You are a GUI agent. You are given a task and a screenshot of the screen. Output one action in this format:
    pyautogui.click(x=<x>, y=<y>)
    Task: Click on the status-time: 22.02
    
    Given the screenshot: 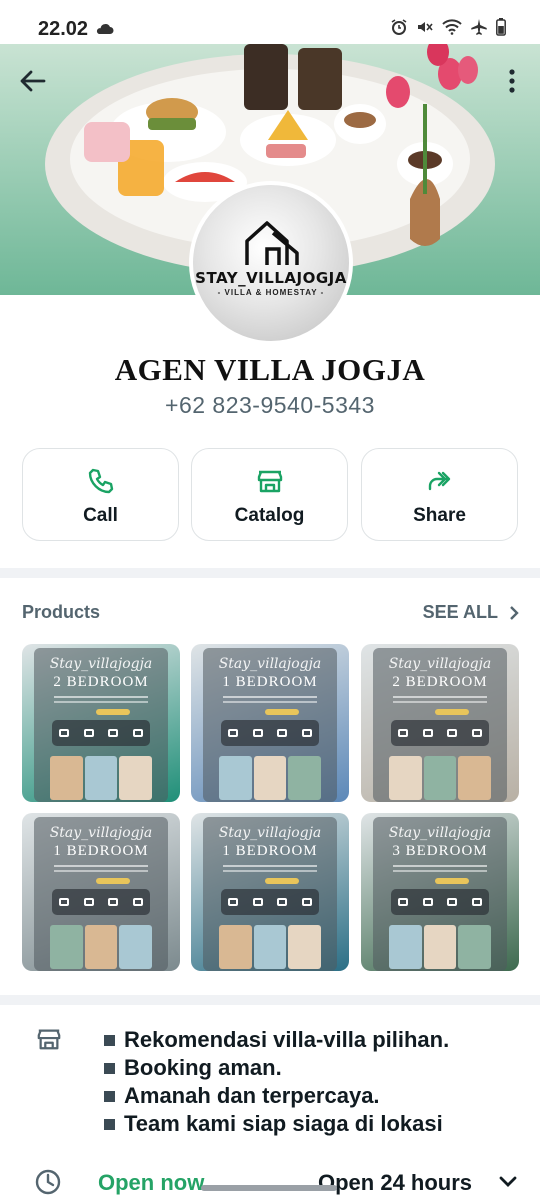 What is the action you would take?
    pyautogui.click(x=63, y=29)
    